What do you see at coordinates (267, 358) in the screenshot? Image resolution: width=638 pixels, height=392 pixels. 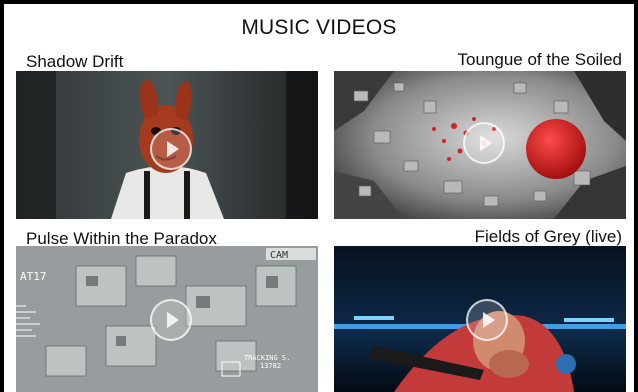 I see `hud-tracking-label: TRACKING S.` at bounding box center [267, 358].